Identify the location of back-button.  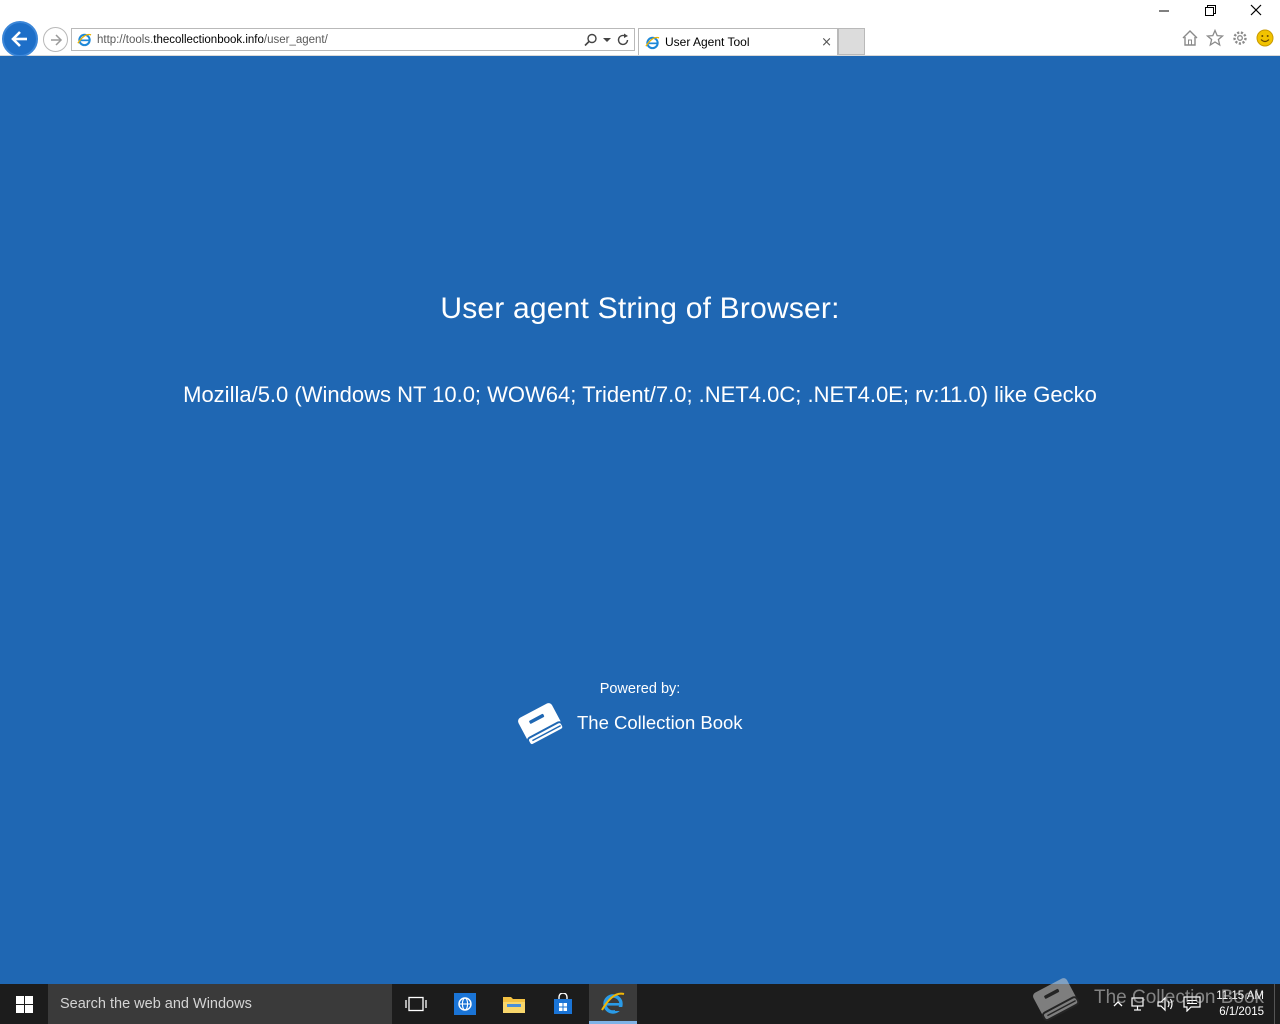
(20, 39).